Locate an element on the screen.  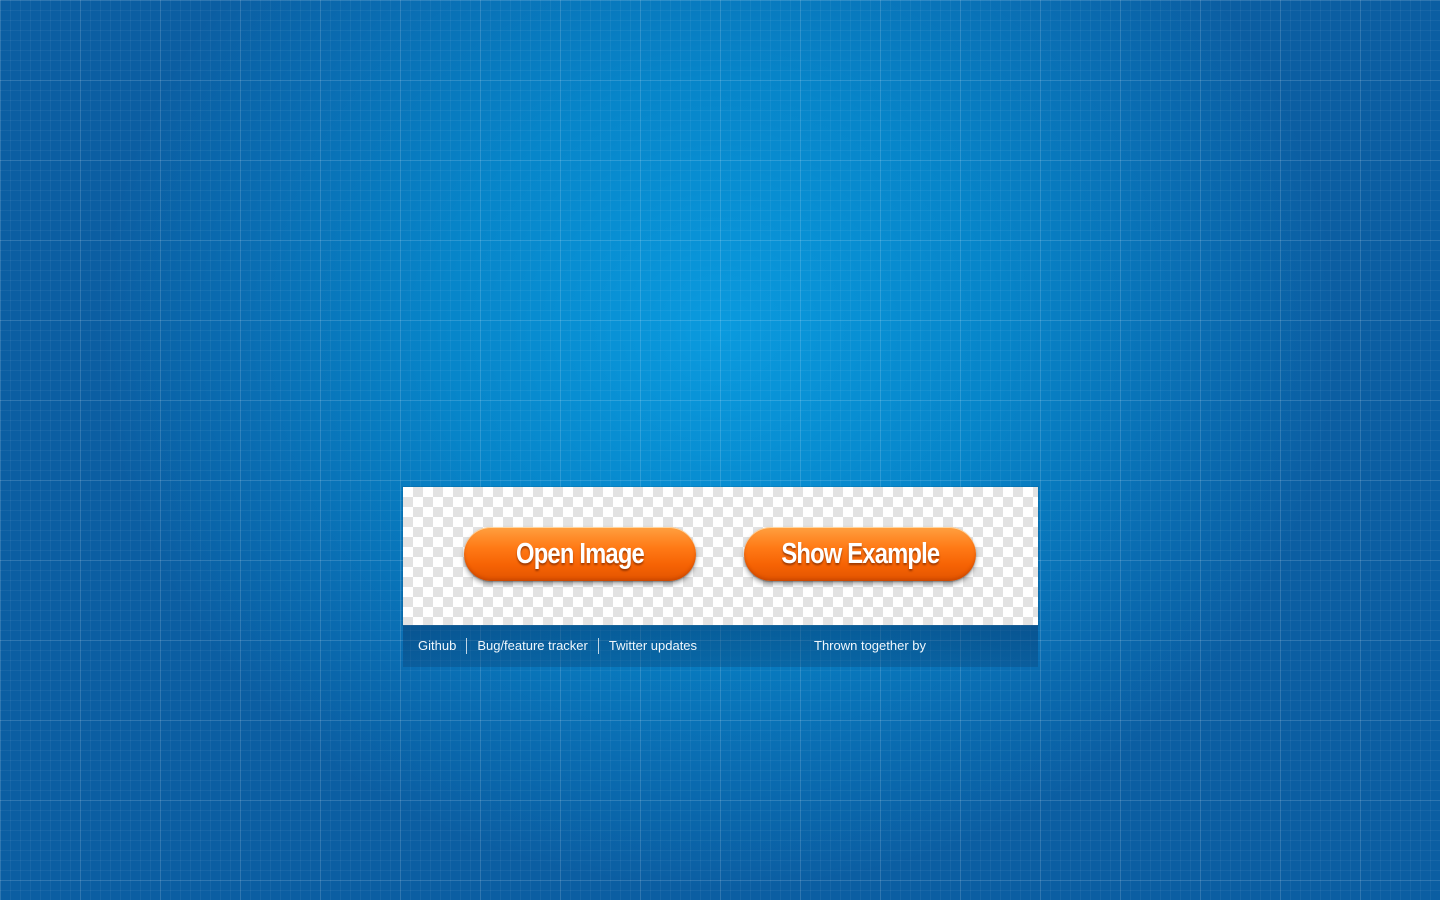
open-image-label: Open Image is located at coordinates (580, 553).